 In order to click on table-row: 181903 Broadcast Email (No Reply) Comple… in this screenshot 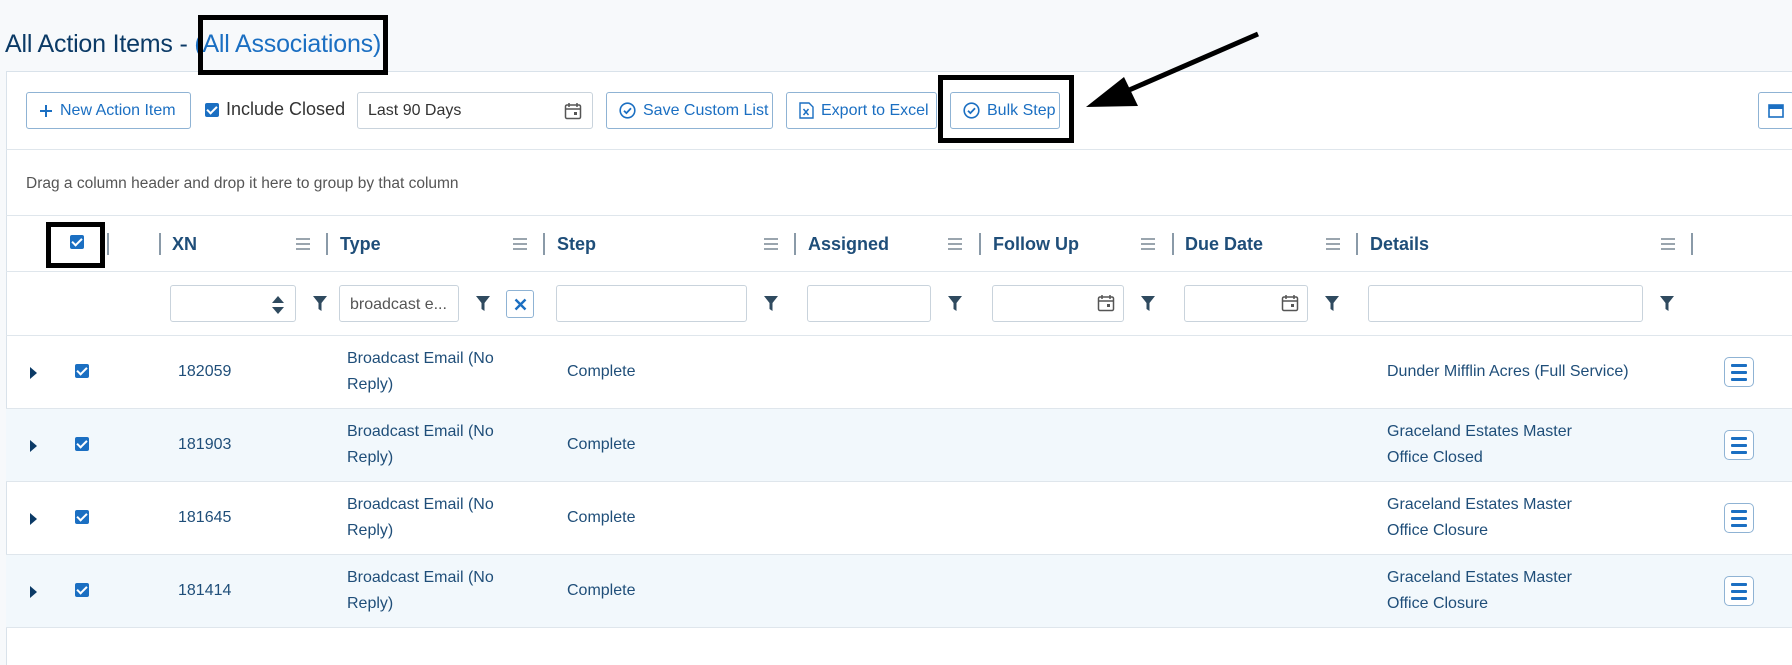, I will do `click(899, 444)`.